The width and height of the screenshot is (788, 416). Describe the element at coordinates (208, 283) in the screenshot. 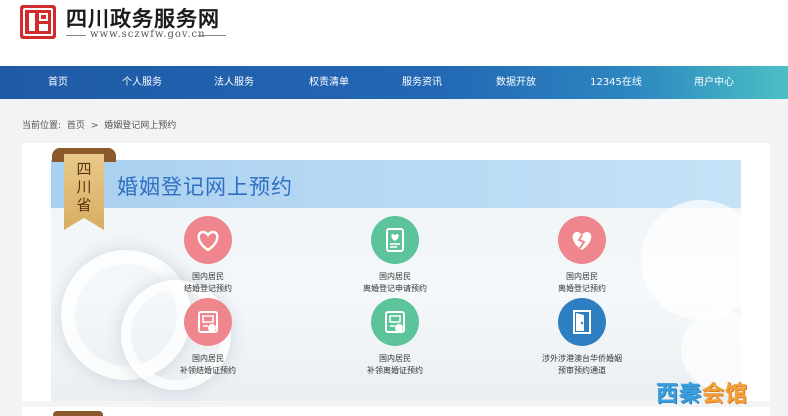

I see `marriage-appointment-label: 国内居民 结婚登记预约` at that location.